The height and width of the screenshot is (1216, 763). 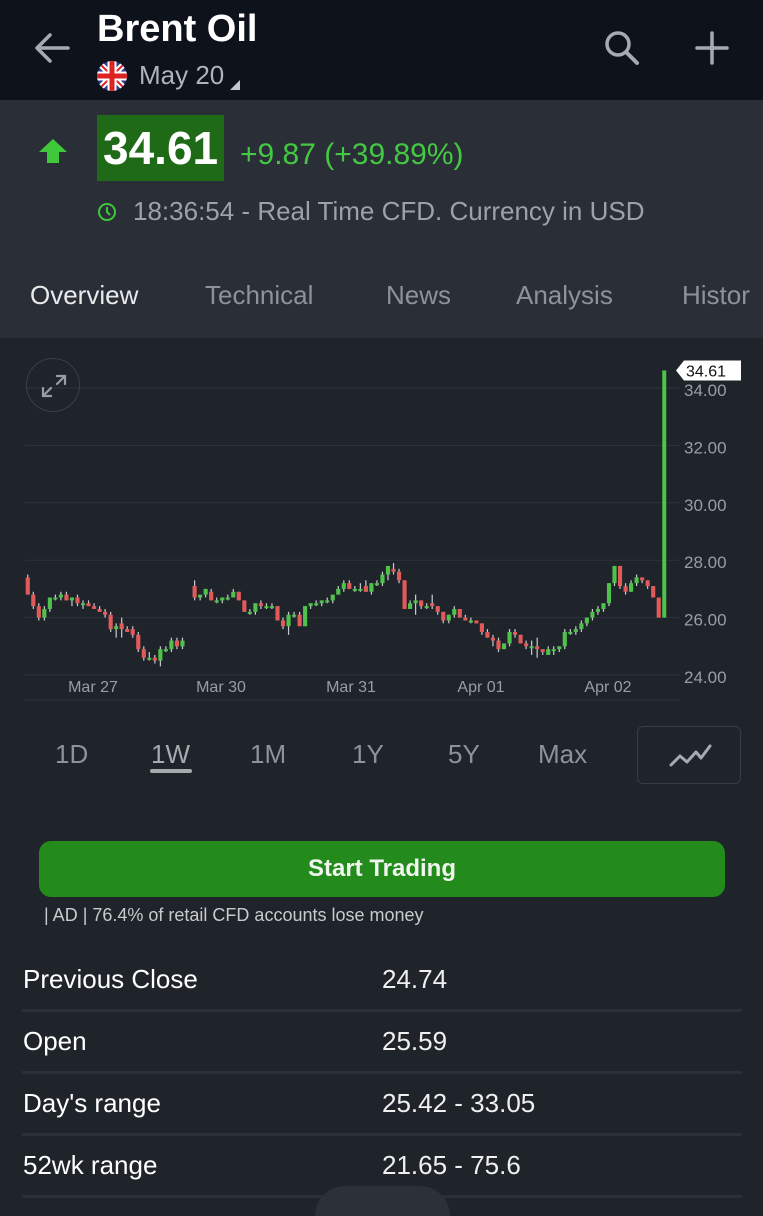 I want to click on add-to-watchlist-button, so click(x=712, y=48).